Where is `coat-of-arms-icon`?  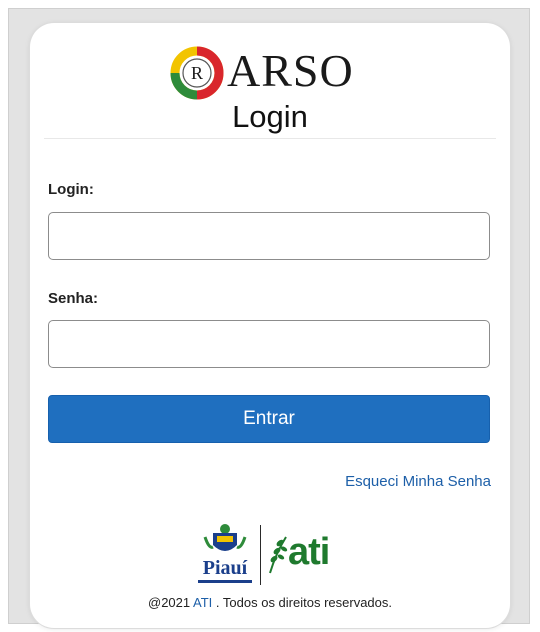 coat-of-arms-icon is located at coordinates (225, 537).